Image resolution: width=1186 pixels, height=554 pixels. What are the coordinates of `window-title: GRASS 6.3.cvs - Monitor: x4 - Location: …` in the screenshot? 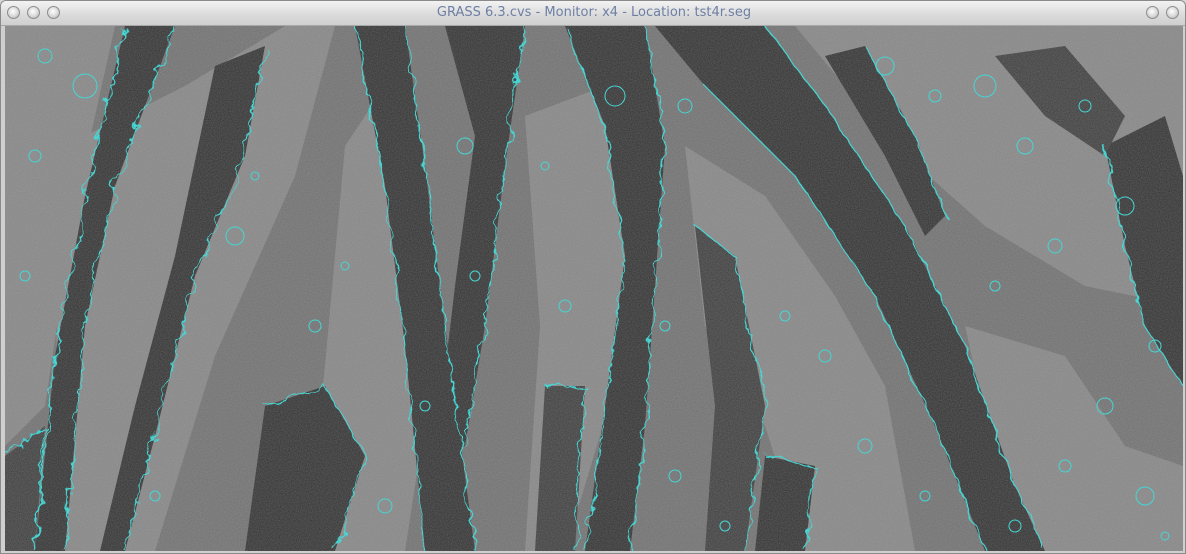 It's located at (594, 12).